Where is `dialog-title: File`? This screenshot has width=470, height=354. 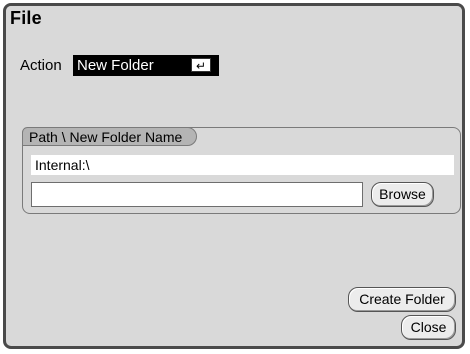
dialog-title: File is located at coordinates (26, 18).